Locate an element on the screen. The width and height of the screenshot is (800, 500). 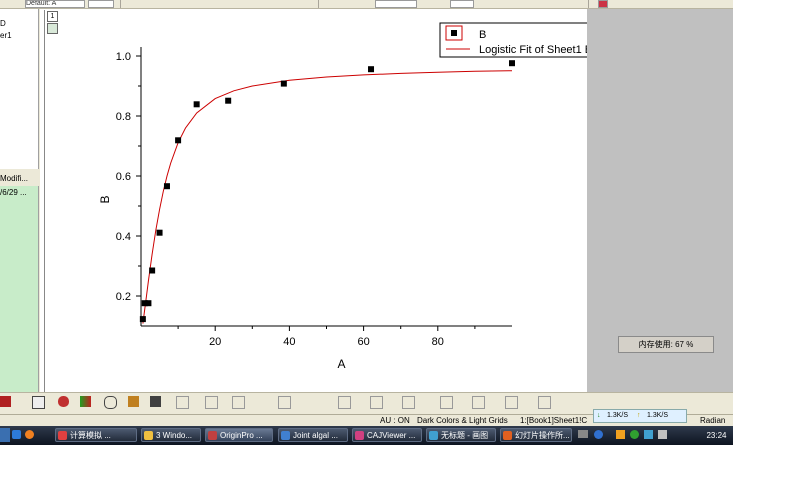
network-speed-widget: ↓ 1.3K/S ↑ 1.3K/S is located at coordinates (640, 416).